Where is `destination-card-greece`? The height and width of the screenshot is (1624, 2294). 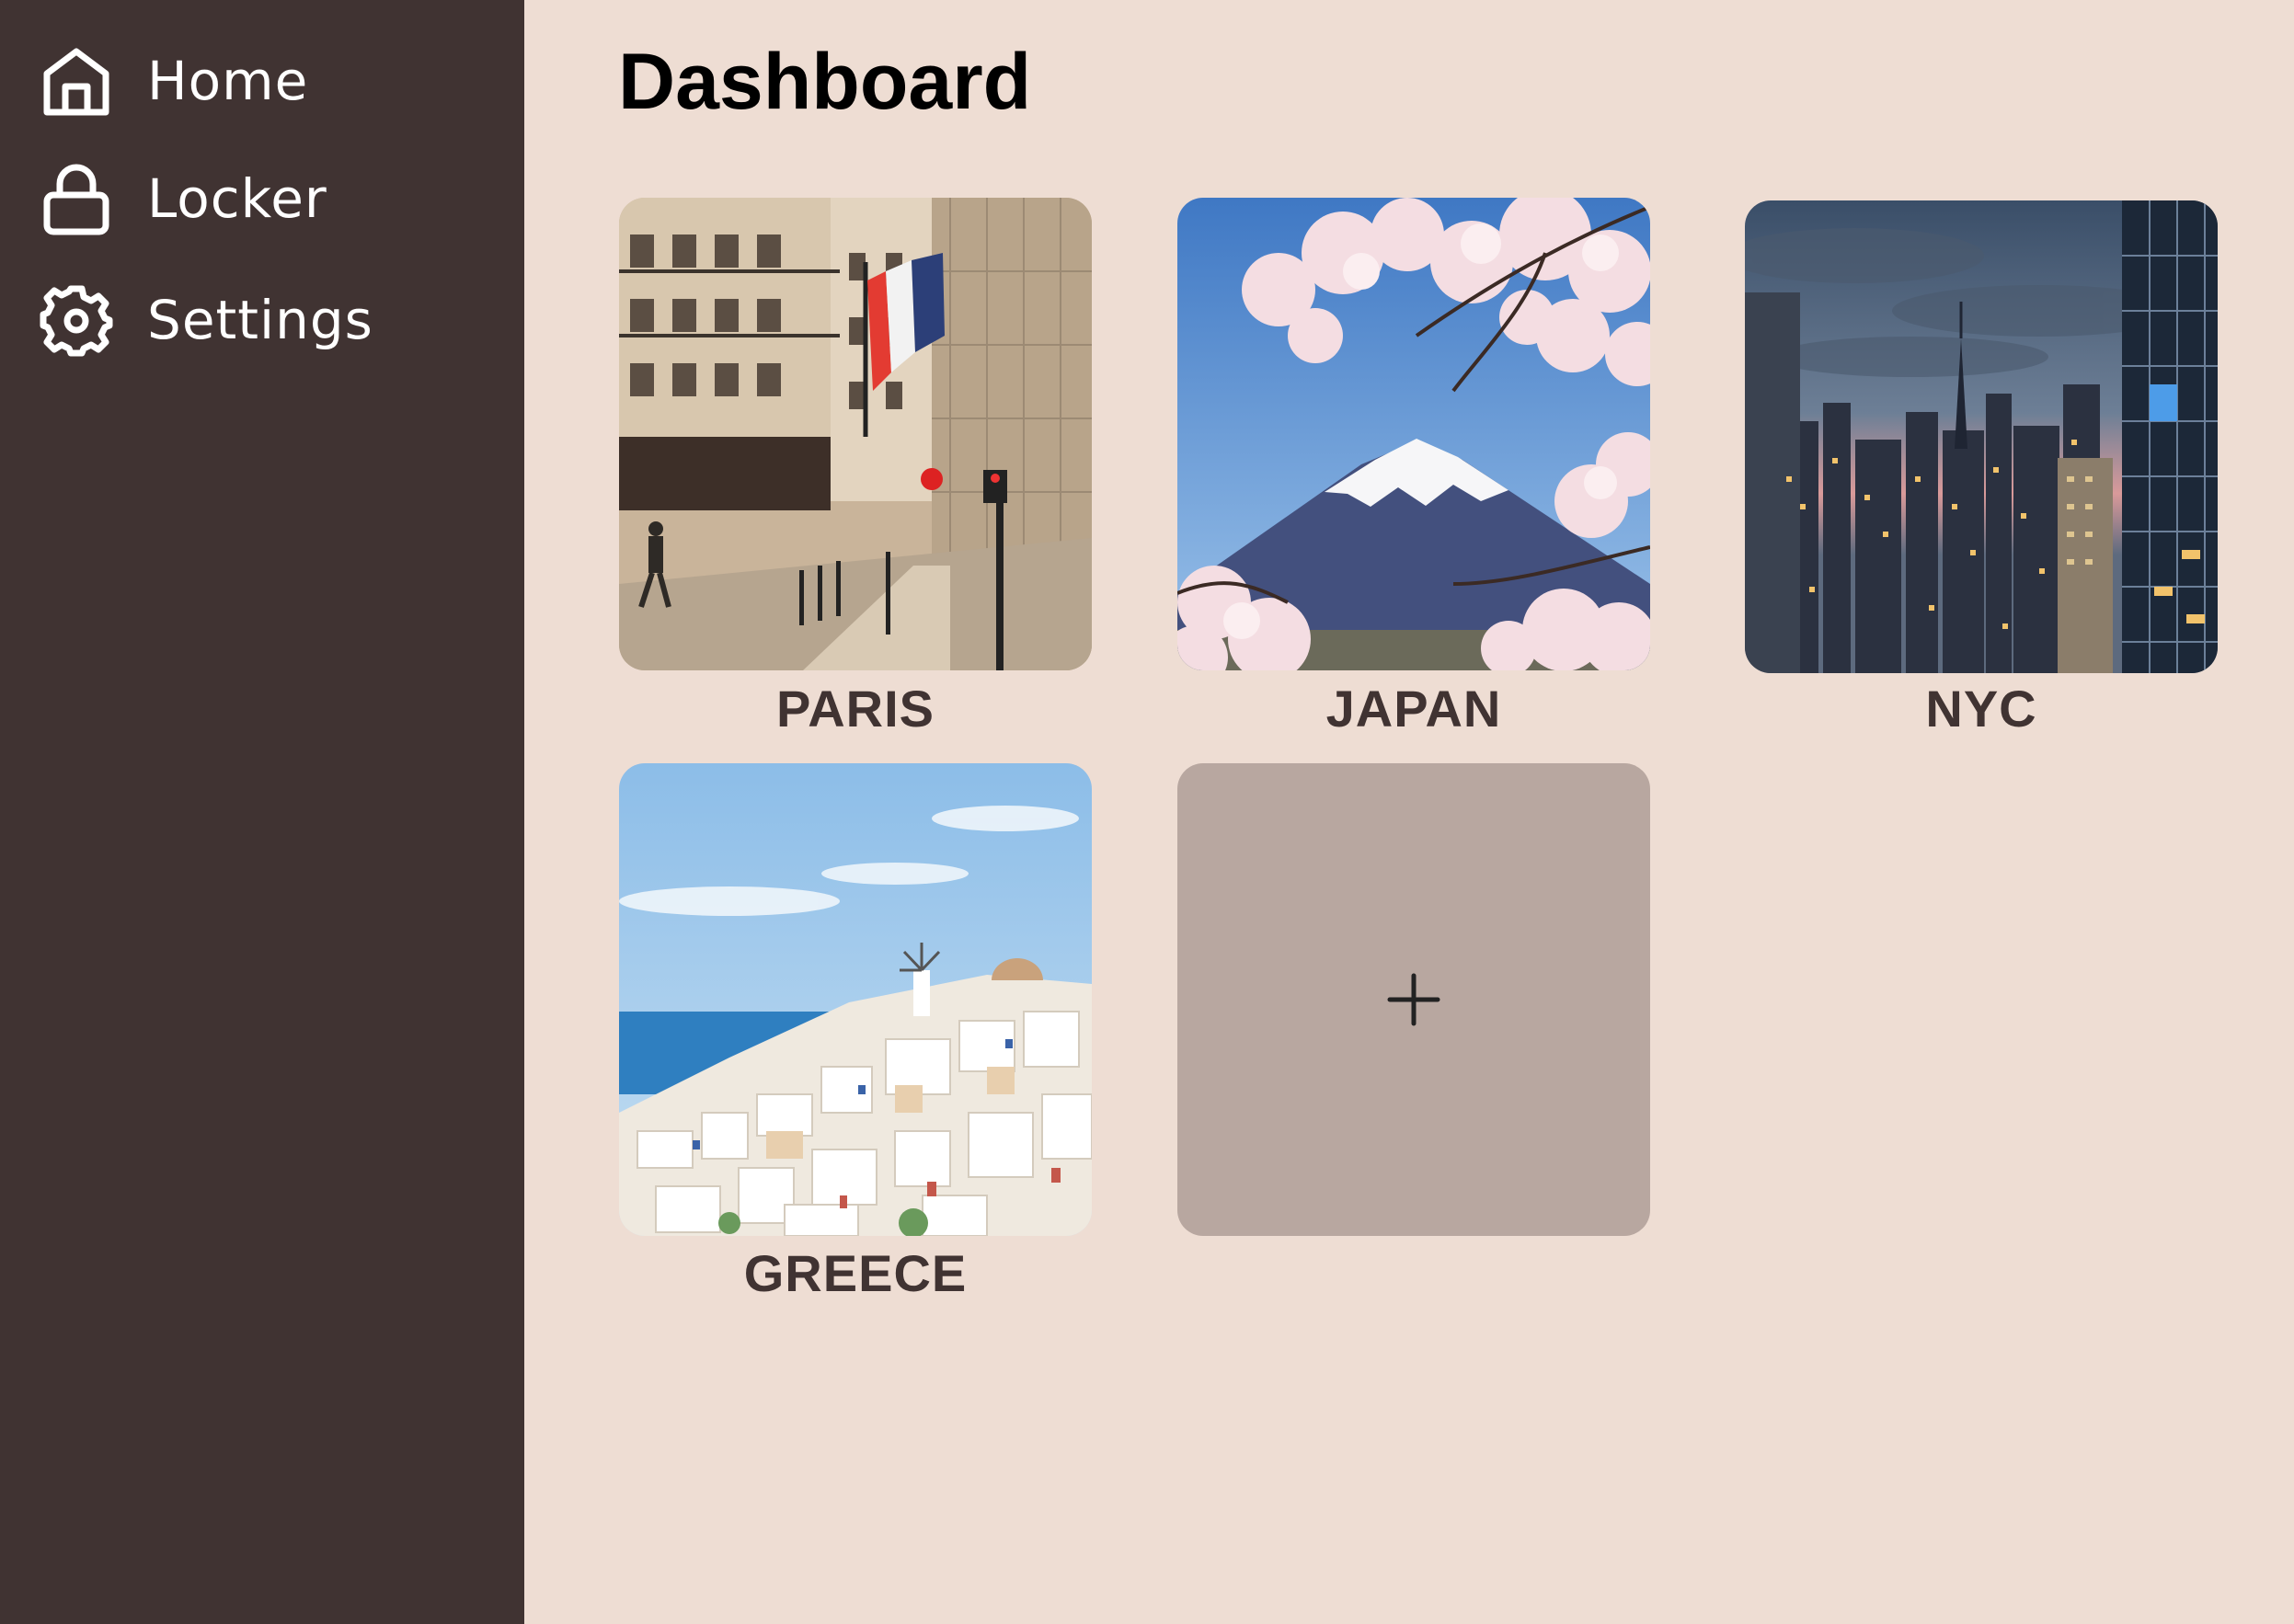 destination-card-greece is located at coordinates (855, 1000).